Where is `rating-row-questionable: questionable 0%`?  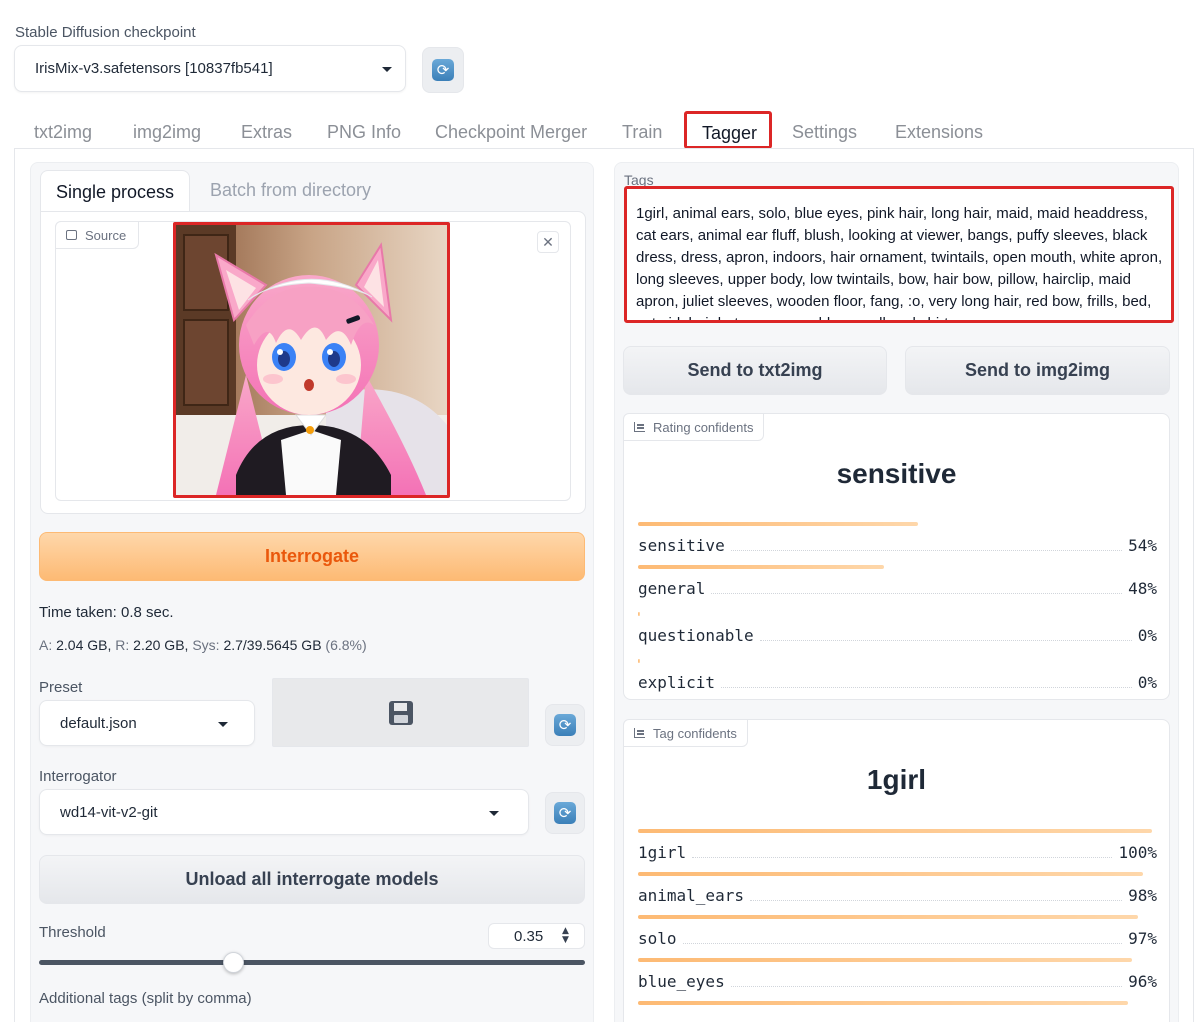 rating-row-questionable: questionable 0% is located at coordinates (897, 635).